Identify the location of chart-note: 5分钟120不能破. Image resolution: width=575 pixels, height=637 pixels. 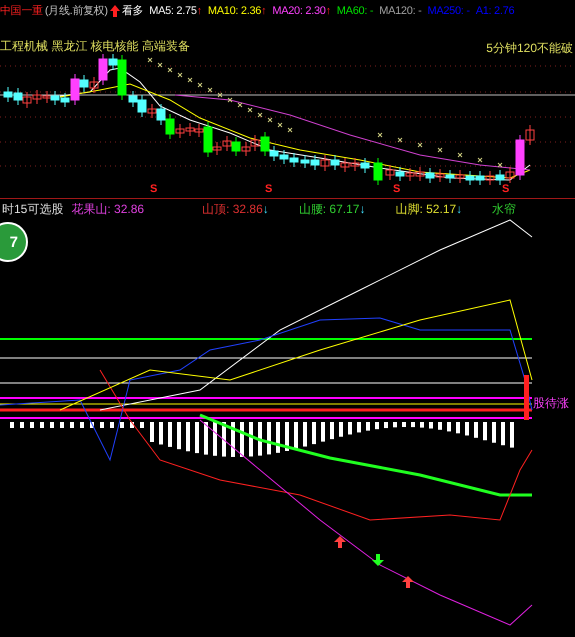
(529, 48).